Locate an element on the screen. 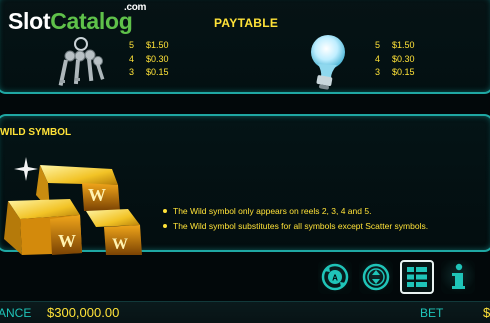  autoplay-button: A is located at coordinates (335, 277).